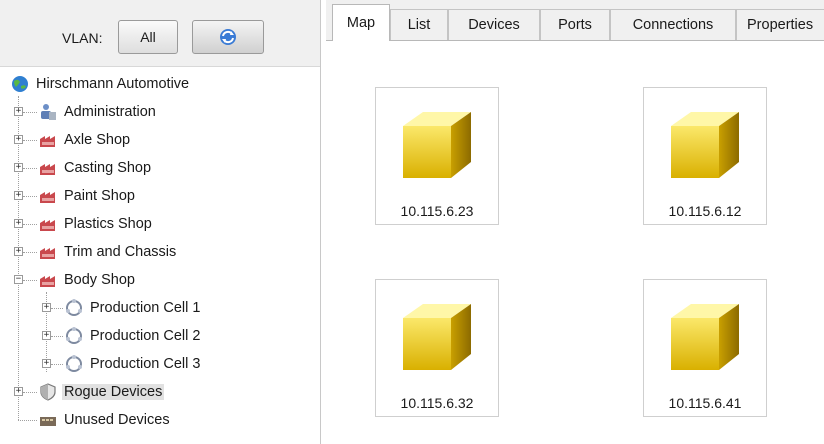 This screenshot has height=444, width=824. I want to click on switch-device-icon, so click(48, 421).